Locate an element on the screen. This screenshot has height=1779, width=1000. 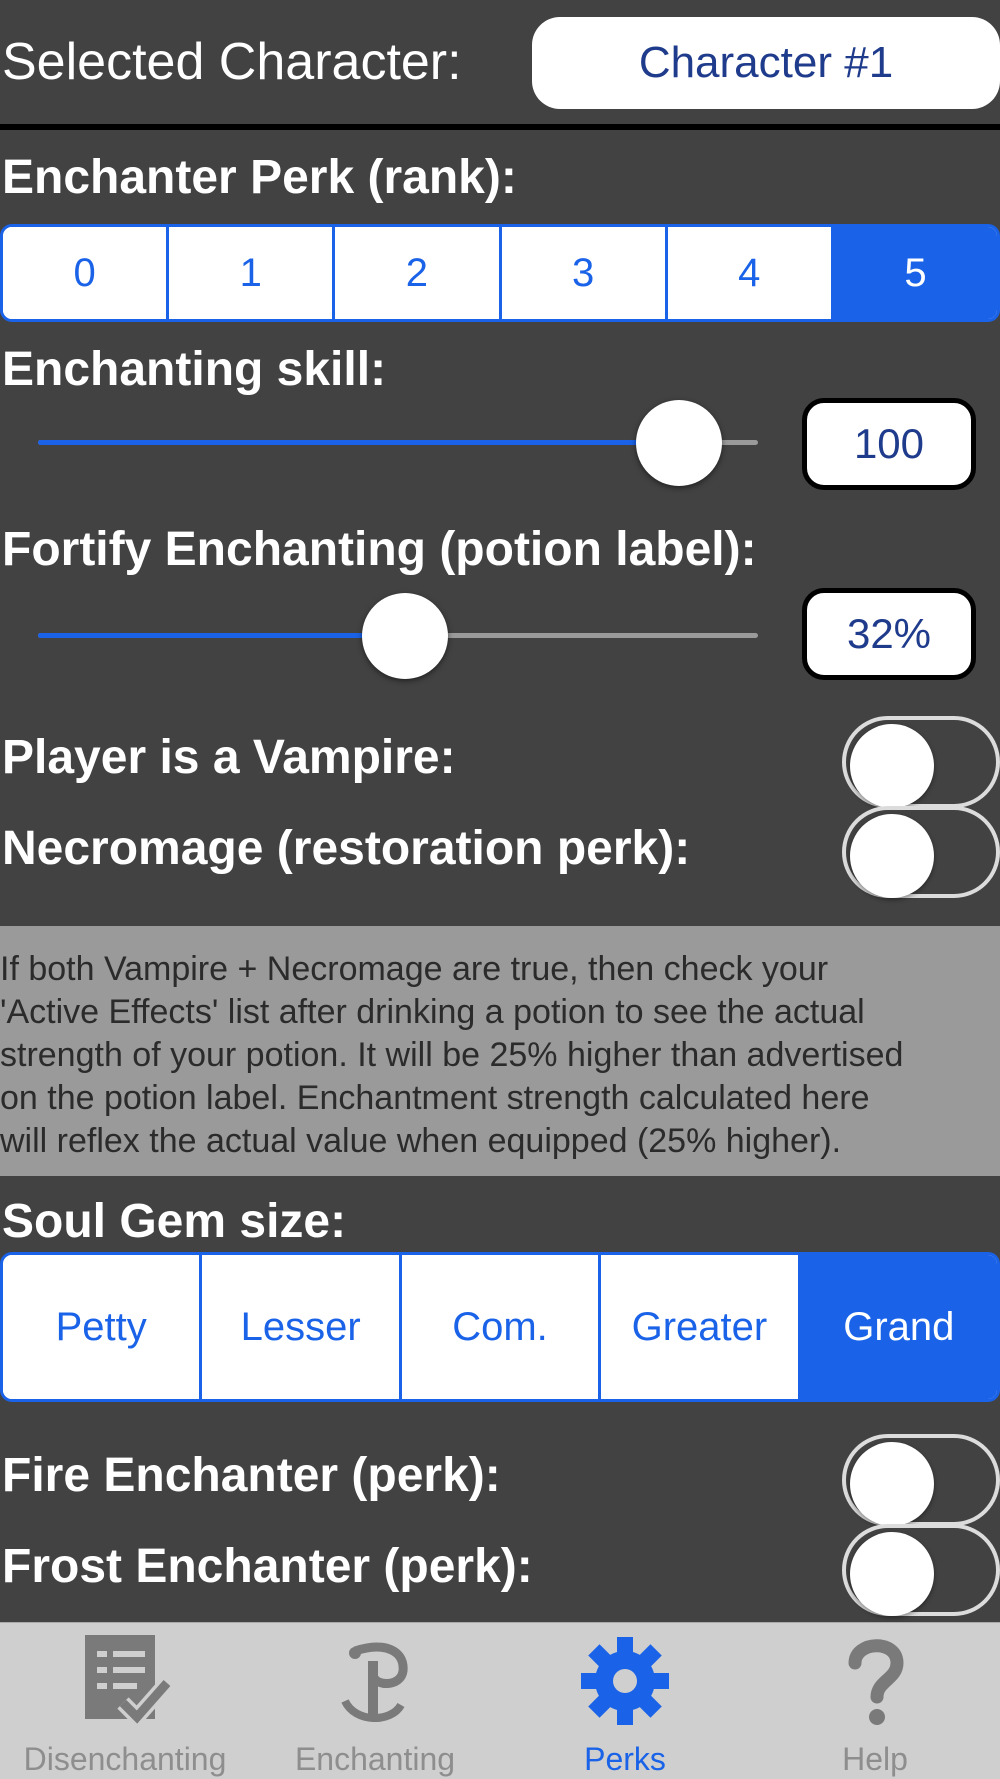
tab-enchanting: Enchanting is located at coordinates (375, 1701).